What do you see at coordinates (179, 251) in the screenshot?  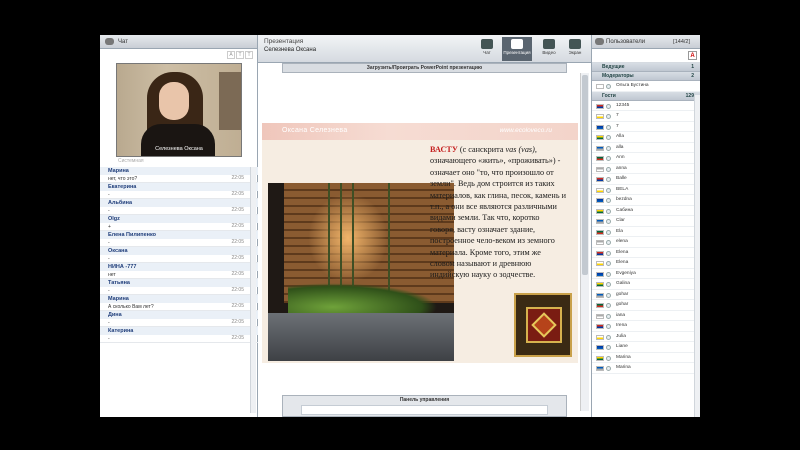 I see `message-author: Оксана` at bounding box center [179, 251].